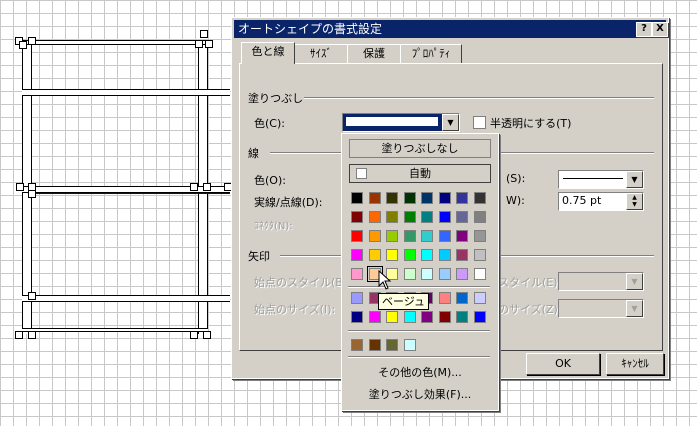 This screenshot has width=697, height=426. Describe the element at coordinates (581, 200) in the screenshot. I see `line-weight-value: 0.75 pt` at that location.